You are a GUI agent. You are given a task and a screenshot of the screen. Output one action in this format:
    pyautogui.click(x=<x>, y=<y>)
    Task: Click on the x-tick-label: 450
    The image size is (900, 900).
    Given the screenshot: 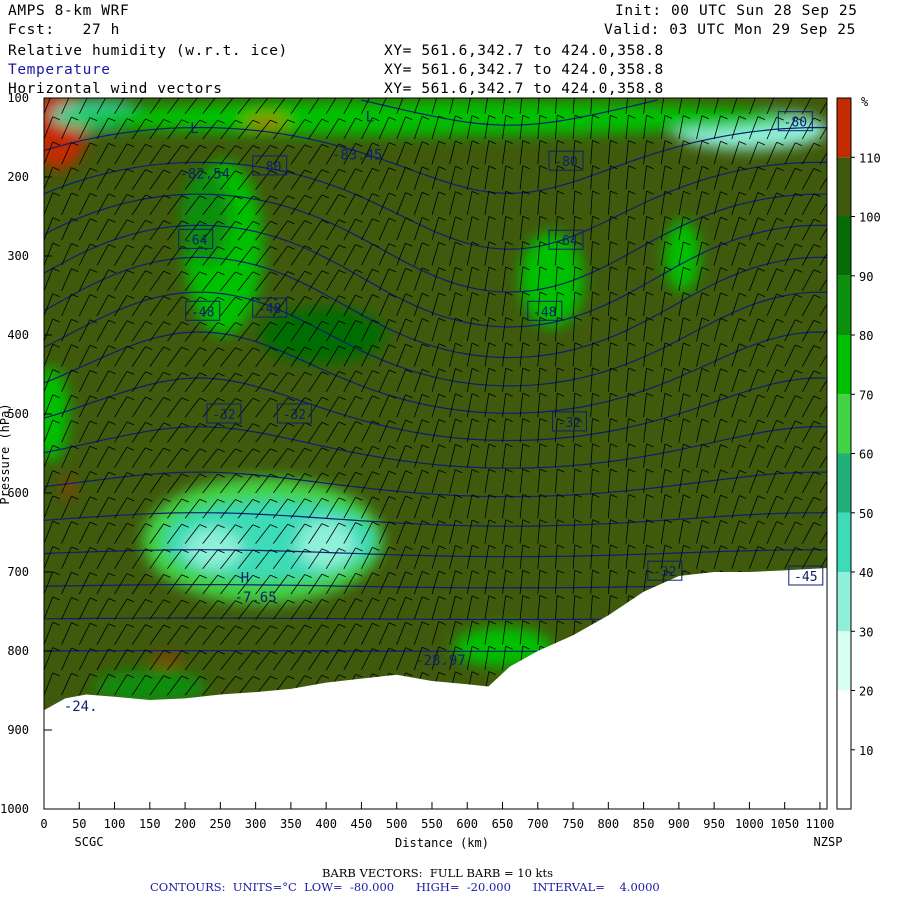 What is the action you would take?
    pyautogui.click(x=362, y=824)
    